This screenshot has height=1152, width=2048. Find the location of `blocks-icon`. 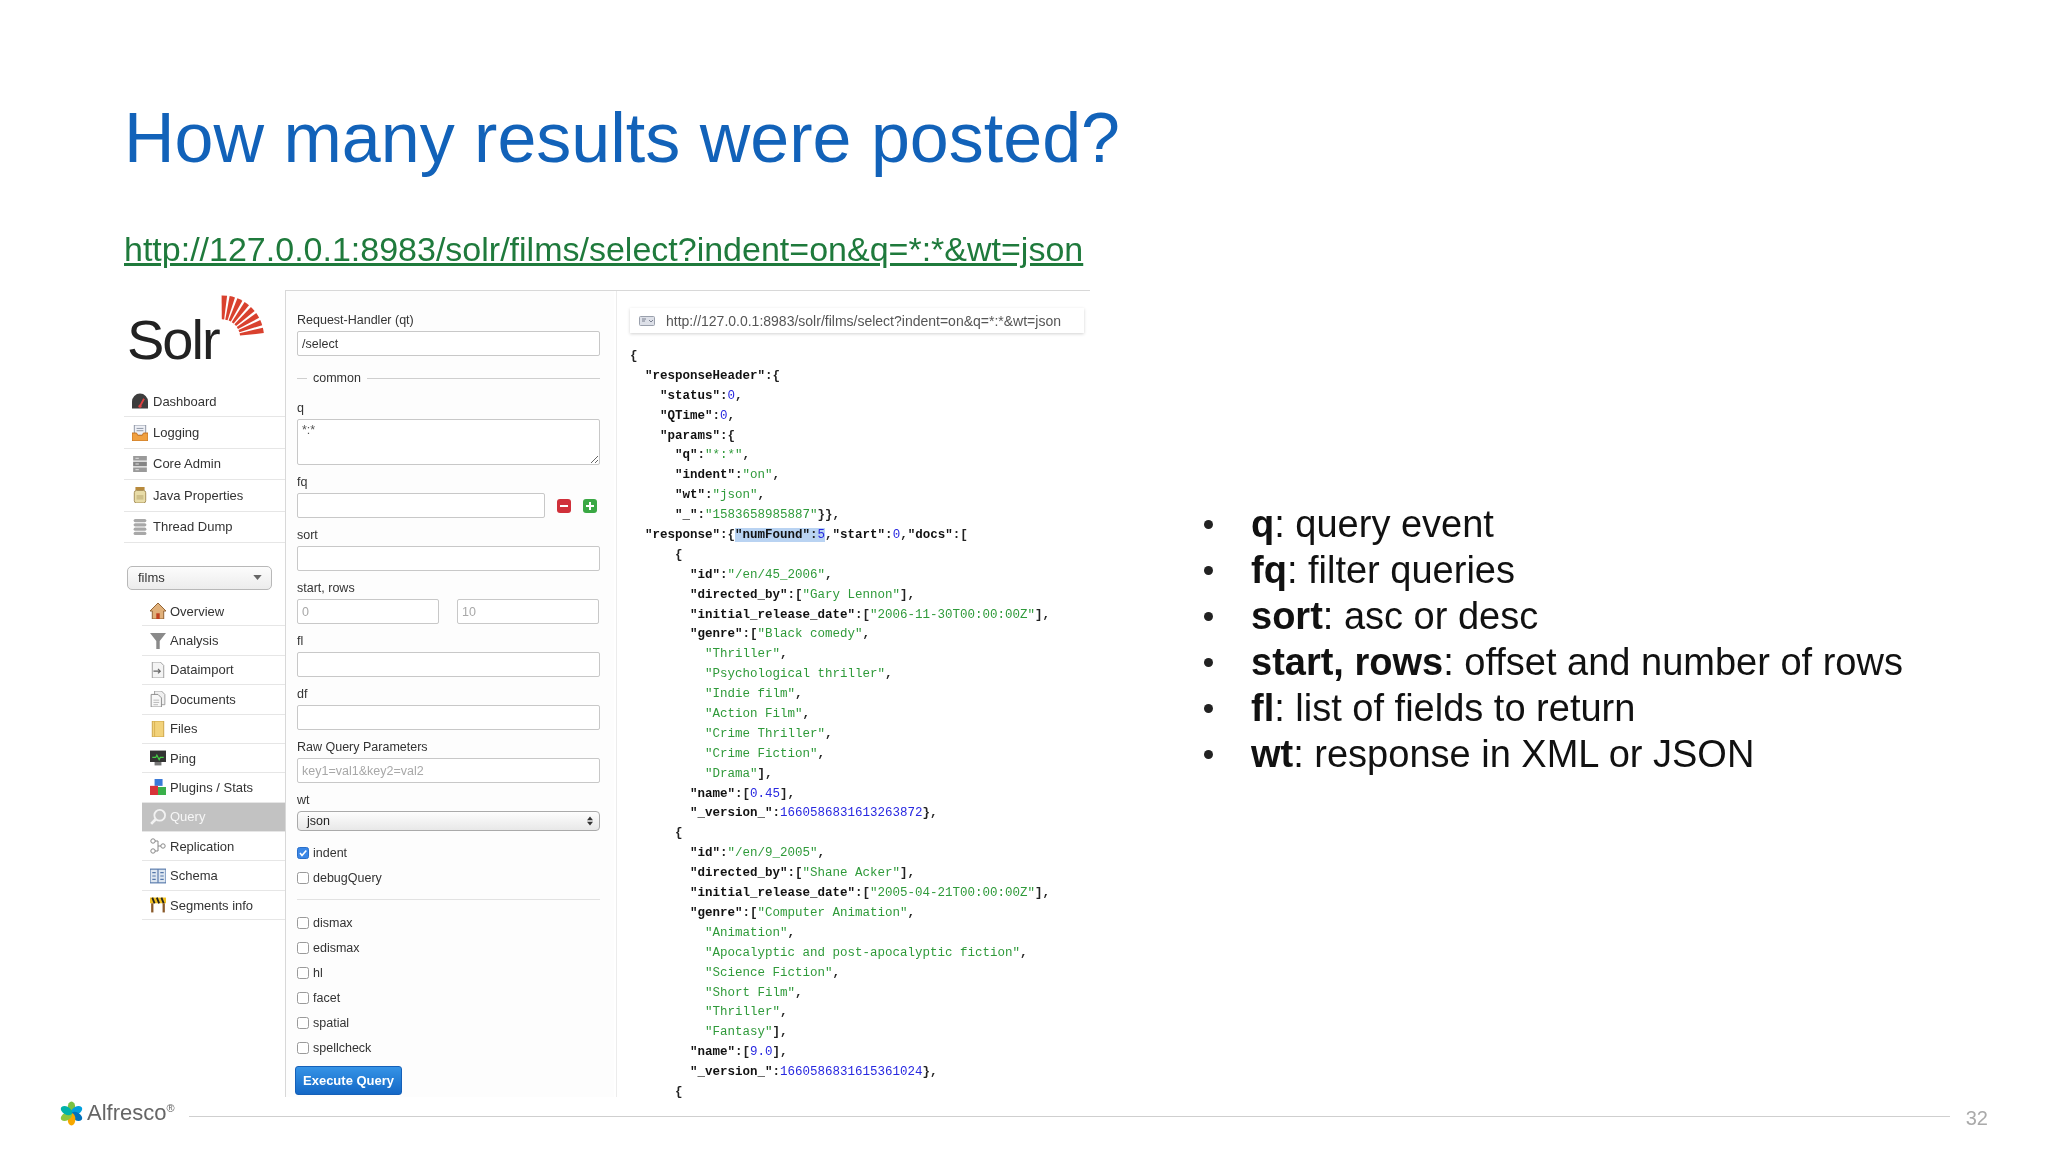

blocks-icon is located at coordinates (158, 787).